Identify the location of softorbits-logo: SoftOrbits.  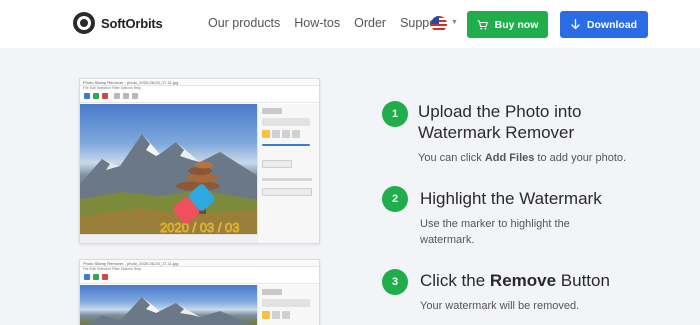
(118, 23).